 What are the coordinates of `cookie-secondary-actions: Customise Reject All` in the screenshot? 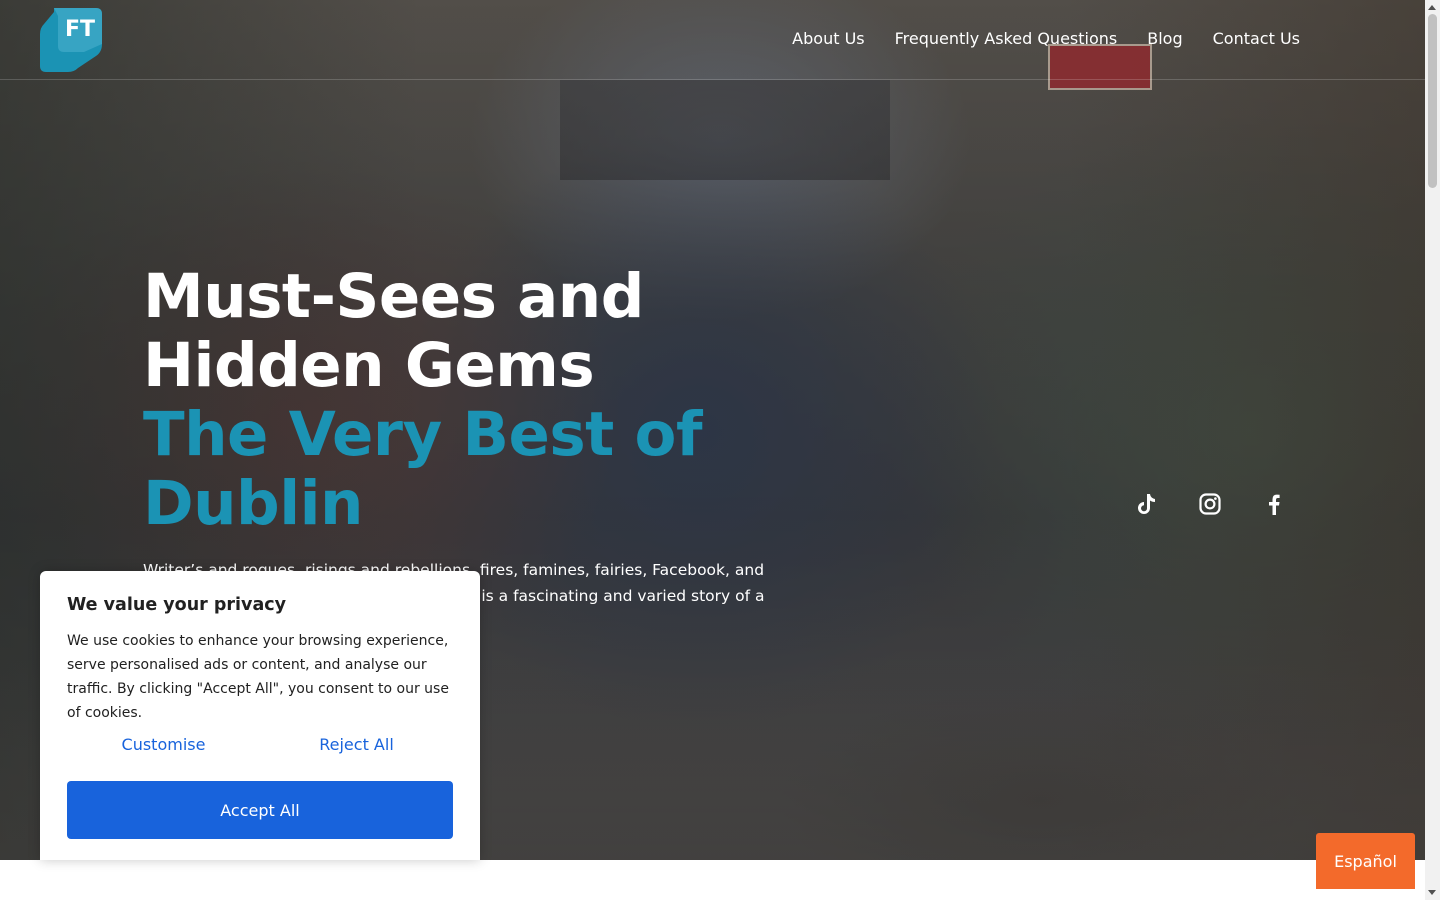 It's located at (260, 744).